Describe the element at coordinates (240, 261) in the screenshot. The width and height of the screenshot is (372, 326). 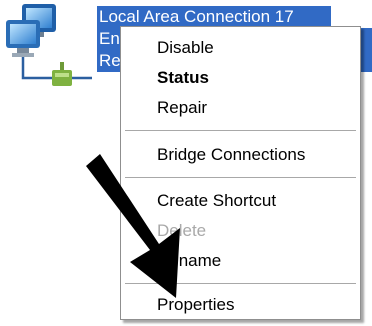
I see `menu-item-rename: Rename` at that location.